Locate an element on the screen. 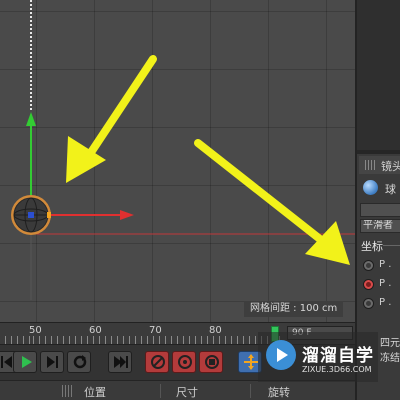 This screenshot has height=400, width=400. rotation-order-label: 四元 is located at coordinates (390, 343).